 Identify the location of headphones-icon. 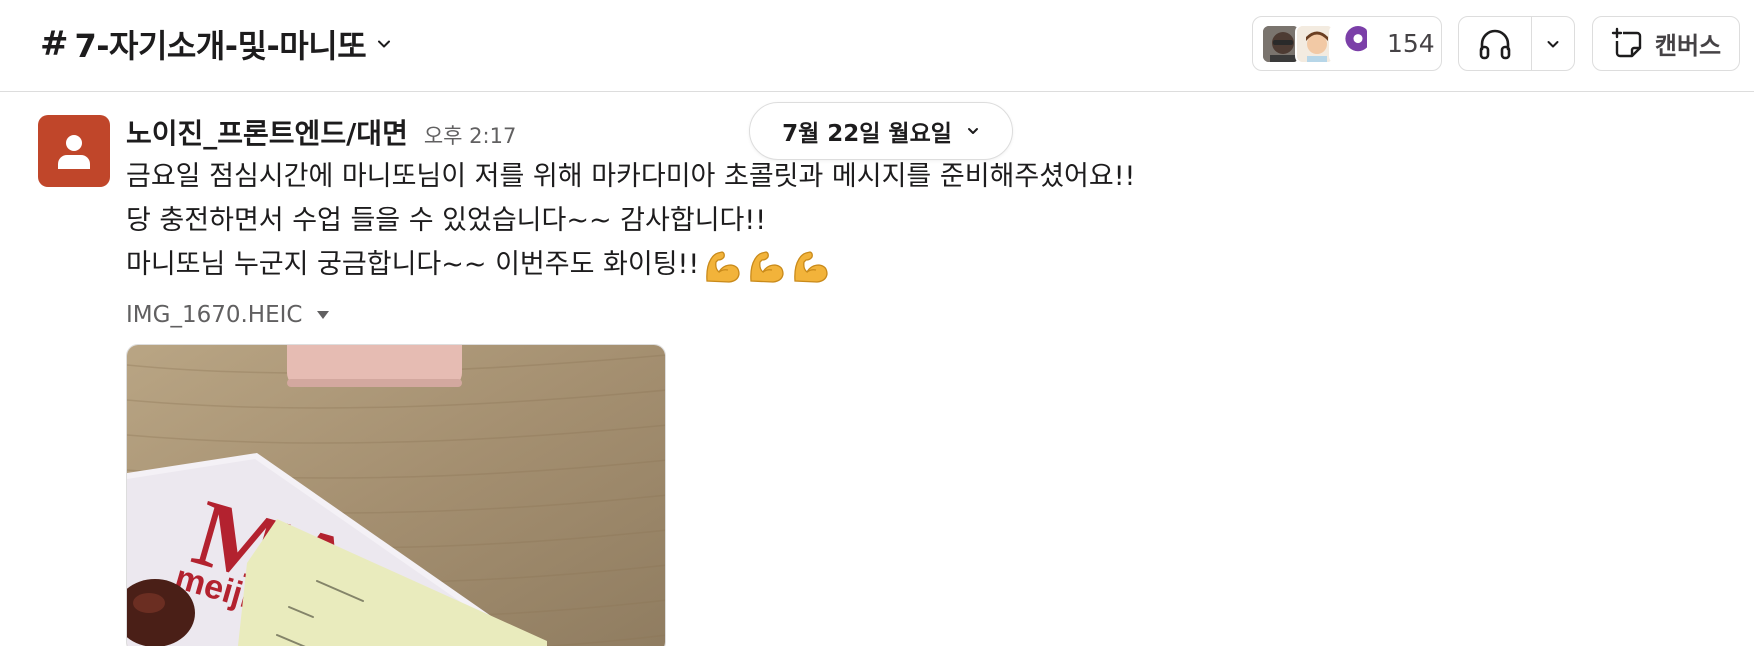
(1495, 44).